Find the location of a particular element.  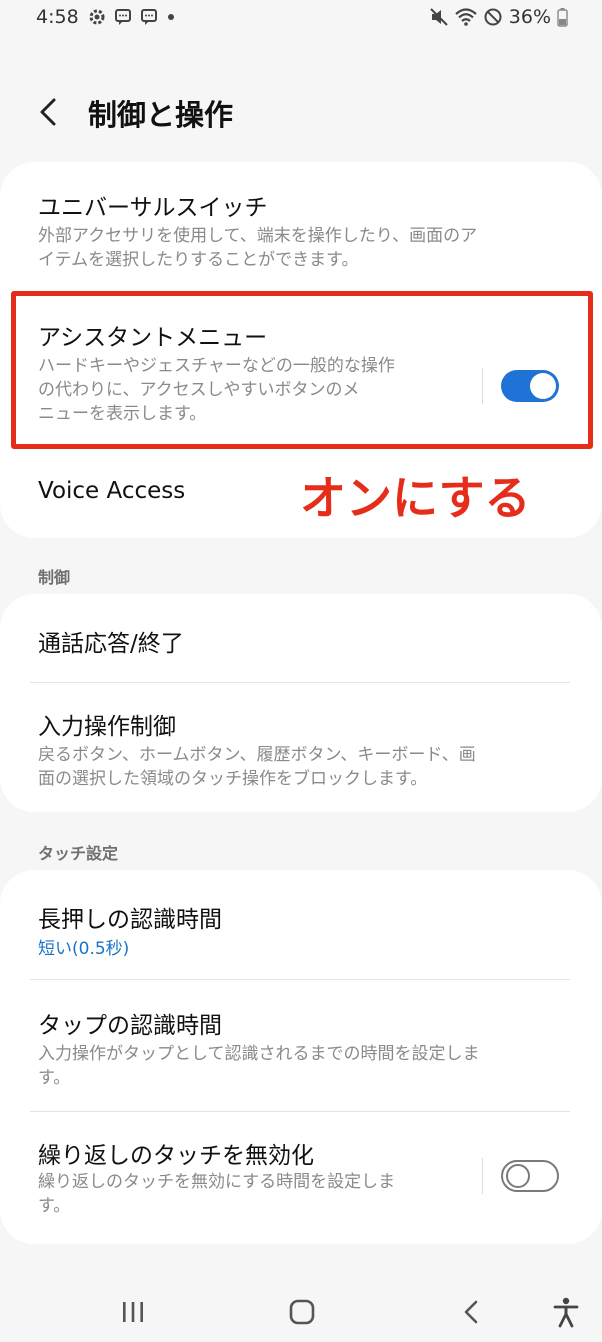

accessibility-icon is located at coordinates (566, 1312).